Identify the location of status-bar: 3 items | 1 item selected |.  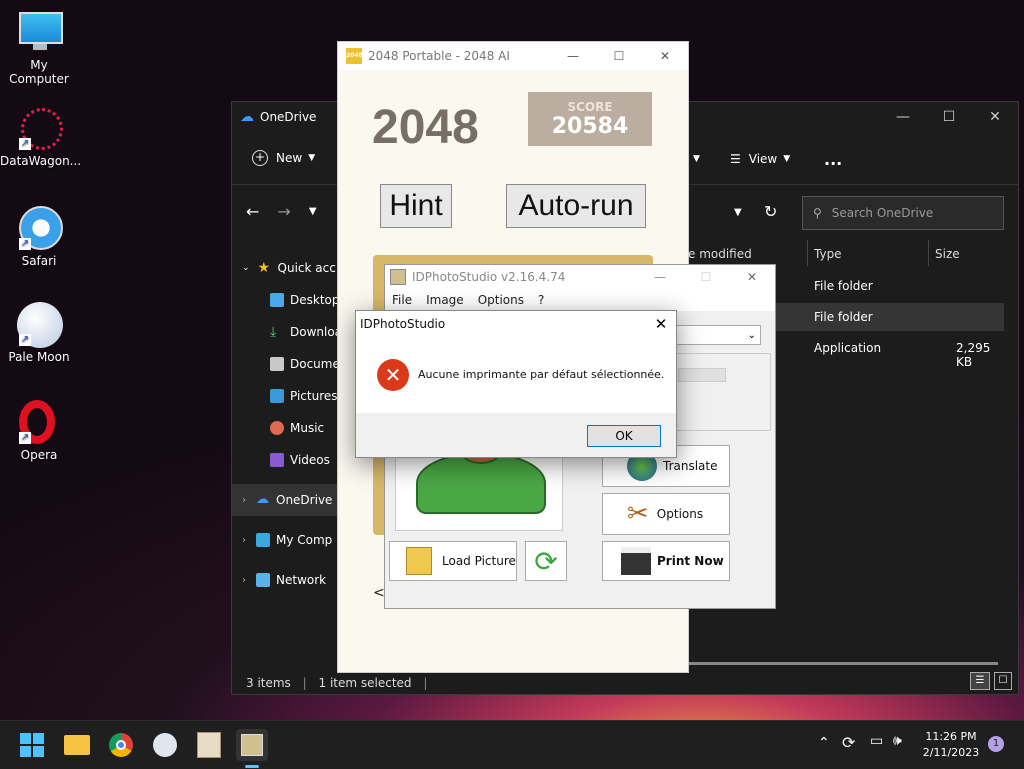
(337, 683).